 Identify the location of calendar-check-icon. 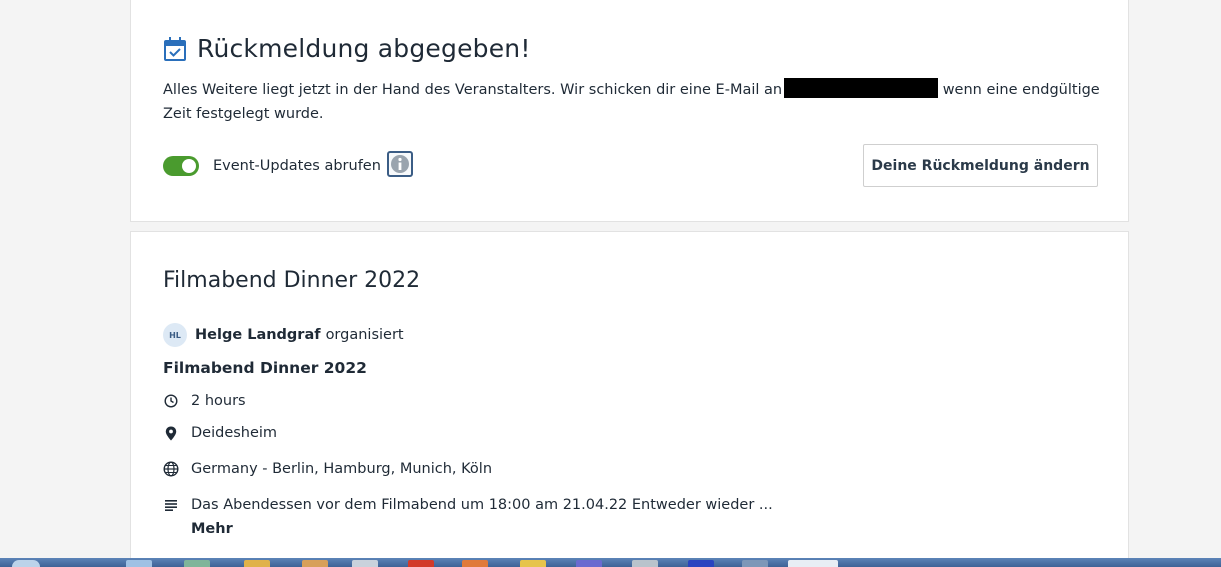
(175, 48).